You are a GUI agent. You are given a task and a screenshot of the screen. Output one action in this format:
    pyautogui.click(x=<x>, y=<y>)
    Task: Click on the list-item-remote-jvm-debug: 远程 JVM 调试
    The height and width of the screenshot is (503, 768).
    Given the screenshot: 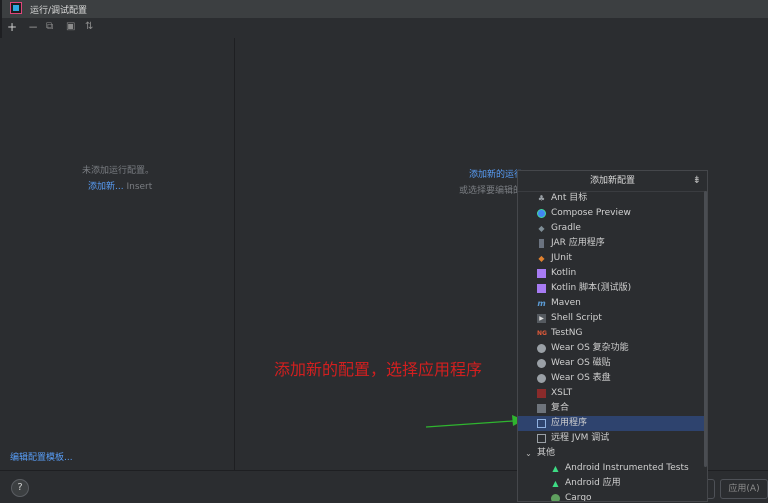 What is the action you would take?
    pyautogui.click(x=611, y=438)
    